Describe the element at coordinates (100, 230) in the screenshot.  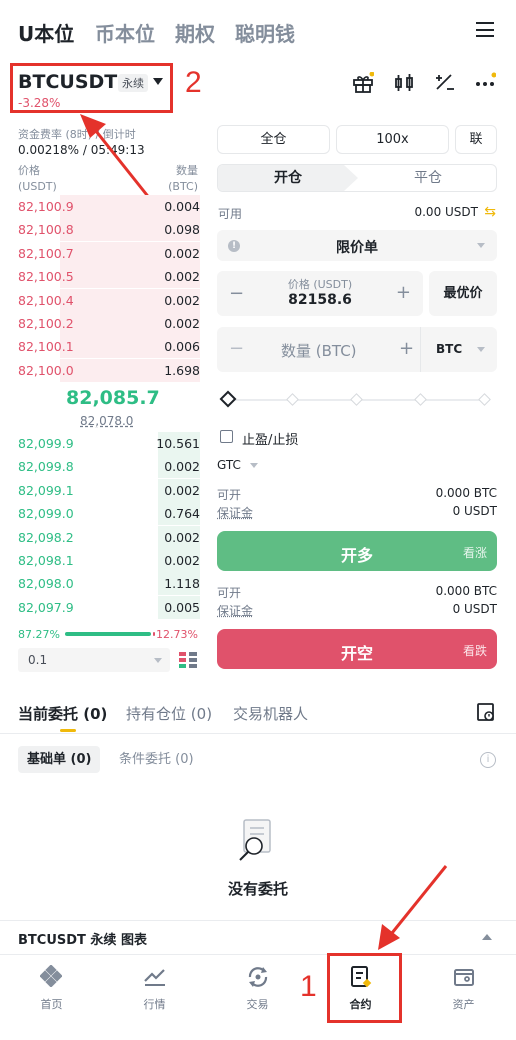
I see `ask-row: 82,100.8 0.098` at that location.